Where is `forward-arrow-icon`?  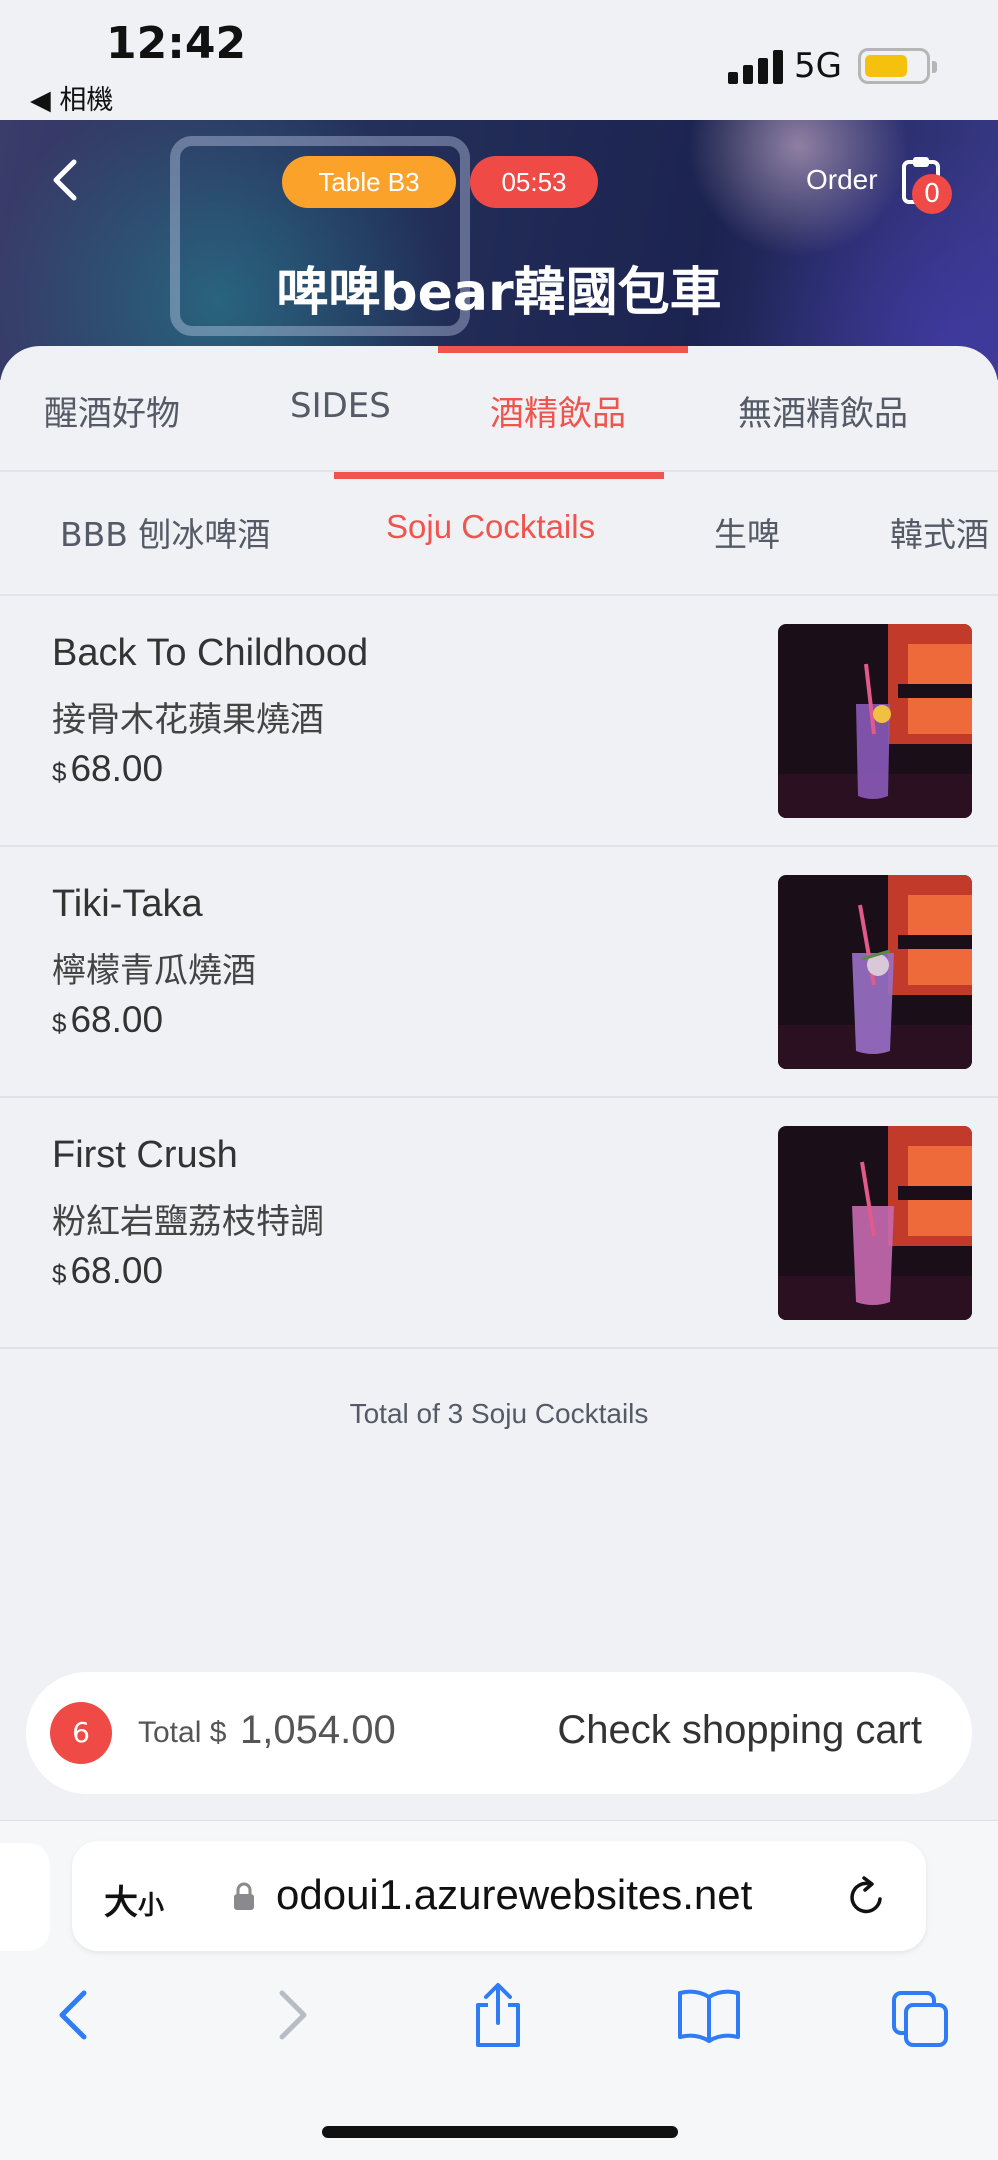 forward-arrow-icon is located at coordinates (292, 2015).